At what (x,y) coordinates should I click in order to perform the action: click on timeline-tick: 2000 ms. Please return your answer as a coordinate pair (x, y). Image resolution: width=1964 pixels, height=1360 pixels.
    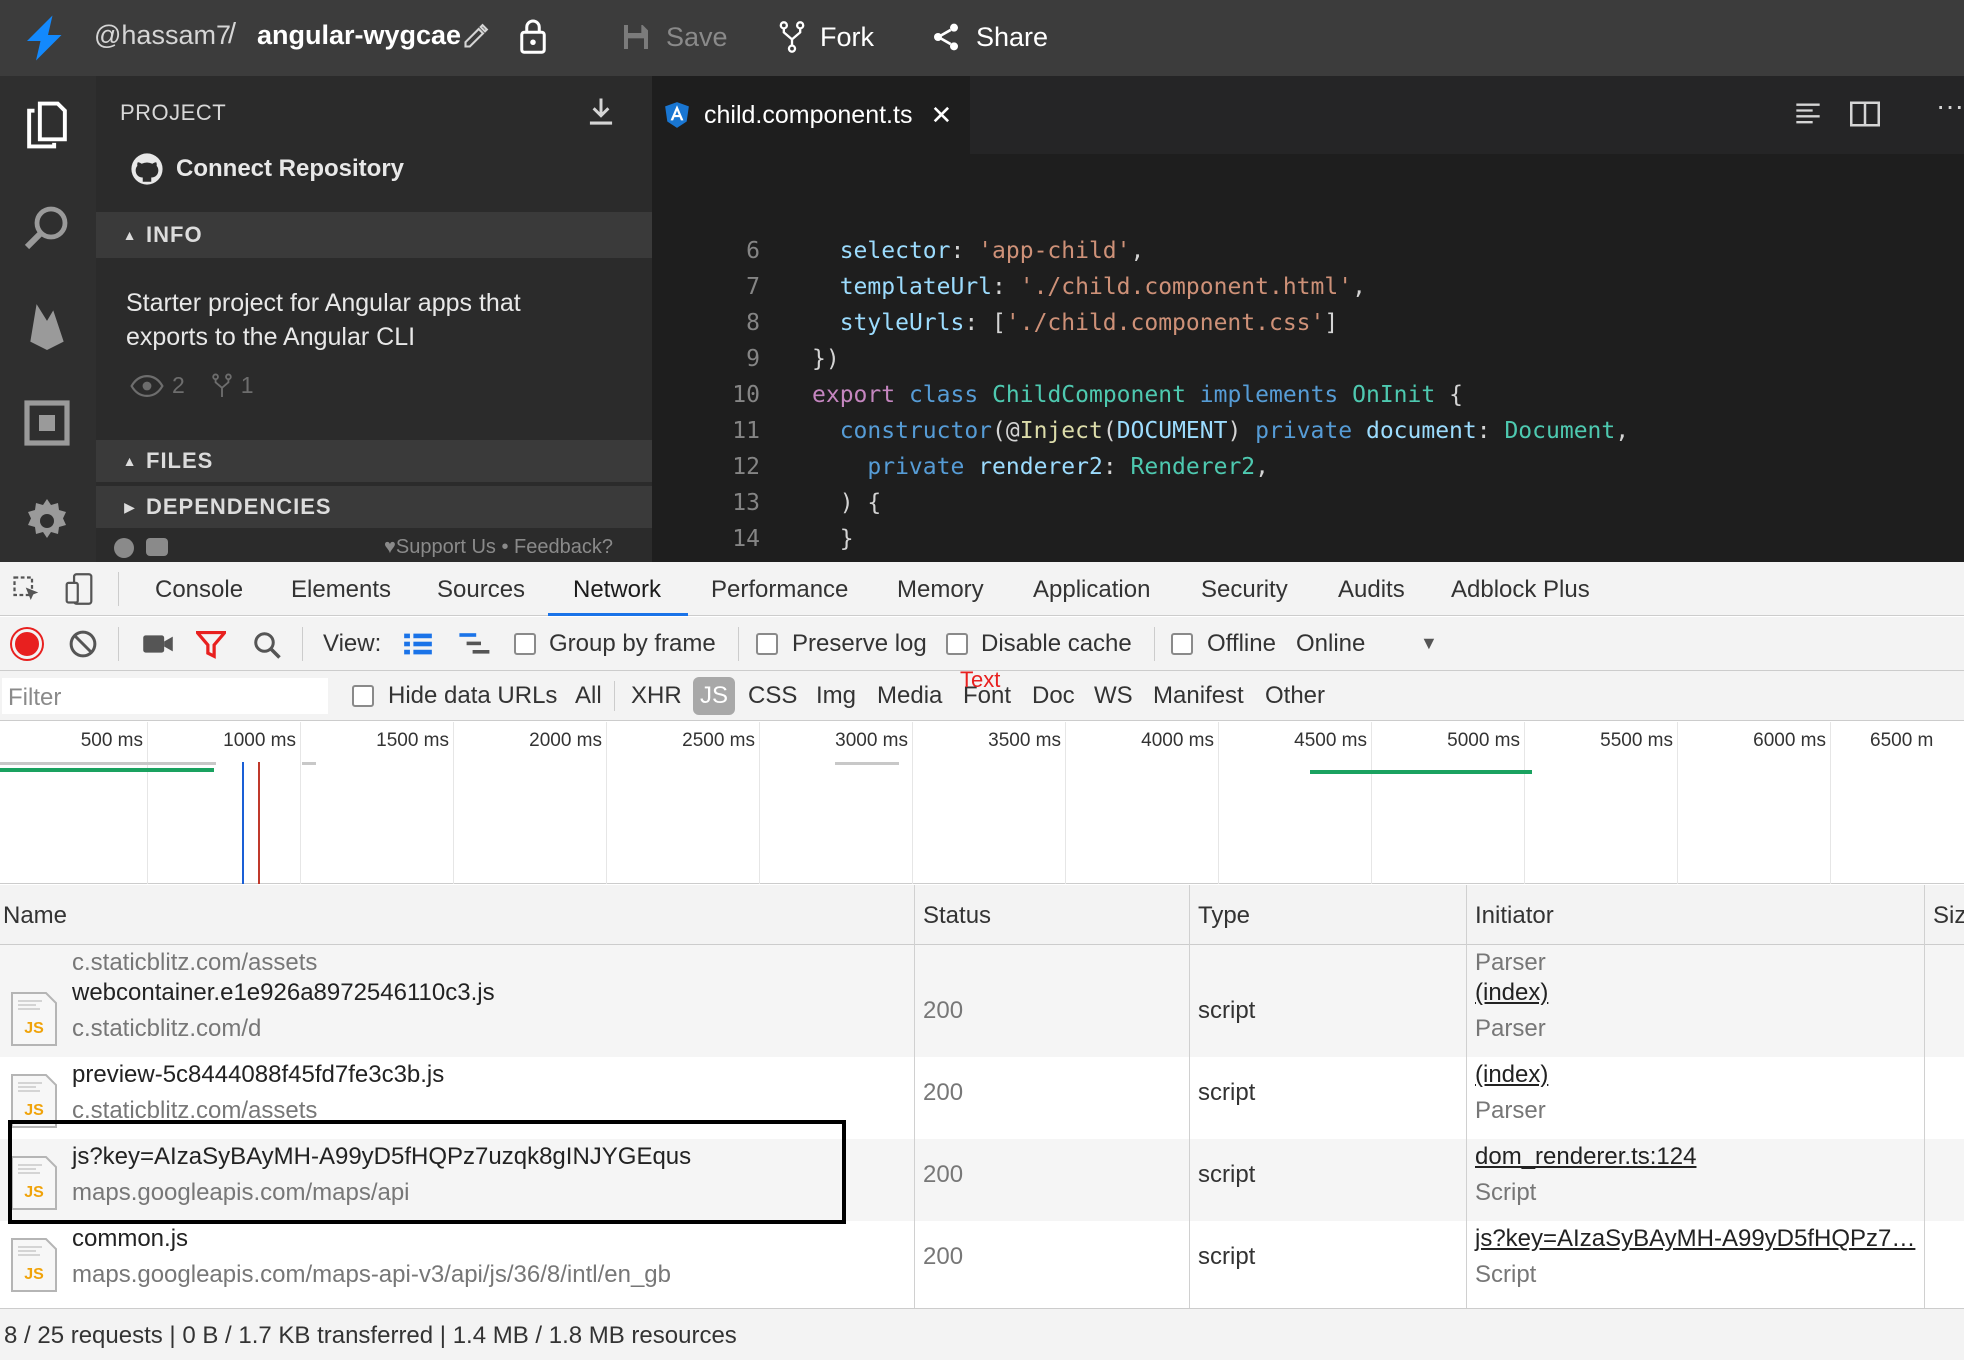
    Looking at the image, I should click on (565, 740).